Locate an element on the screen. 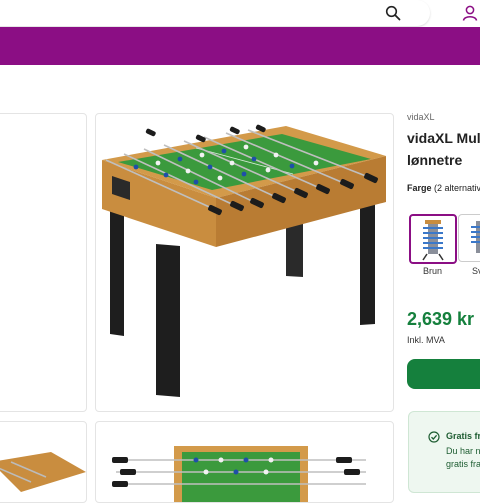 Image resolution: width=480 pixels, height=503 pixels. gallery-thumbnail-bottom is located at coordinates (244, 462).